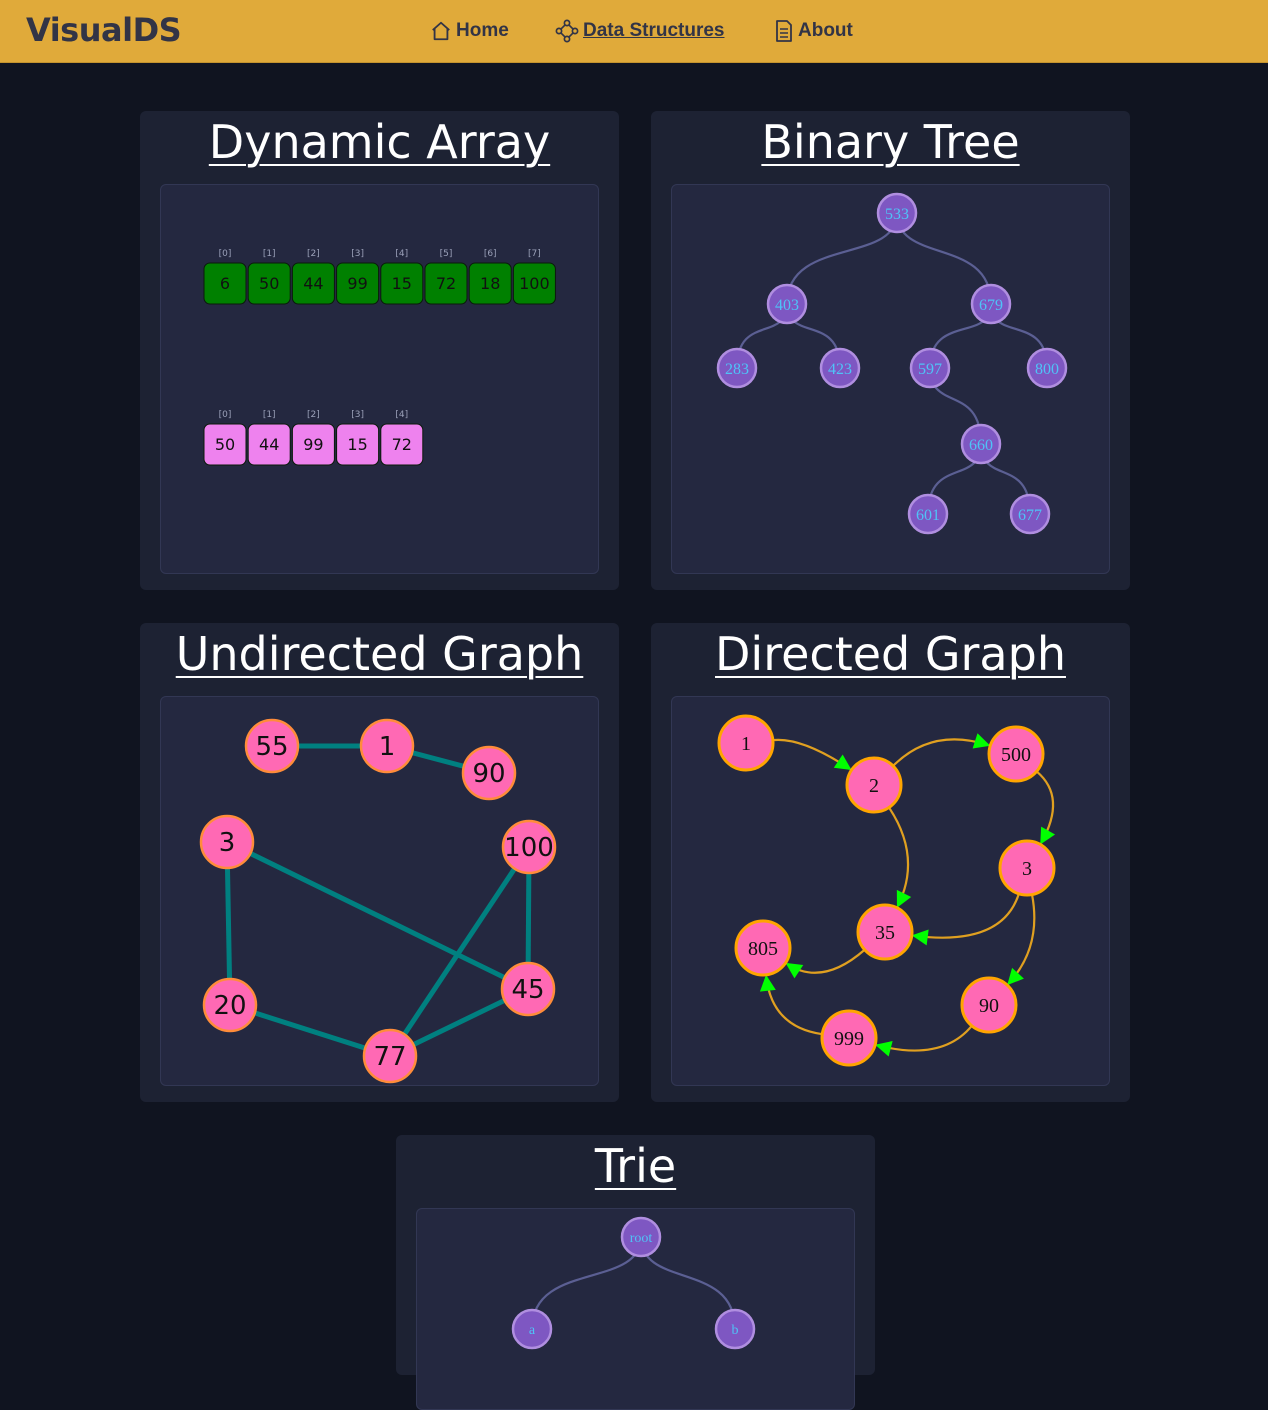  Describe the element at coordinates (534, 254) in the screenshot. I see `array-index: [7]` at that location.